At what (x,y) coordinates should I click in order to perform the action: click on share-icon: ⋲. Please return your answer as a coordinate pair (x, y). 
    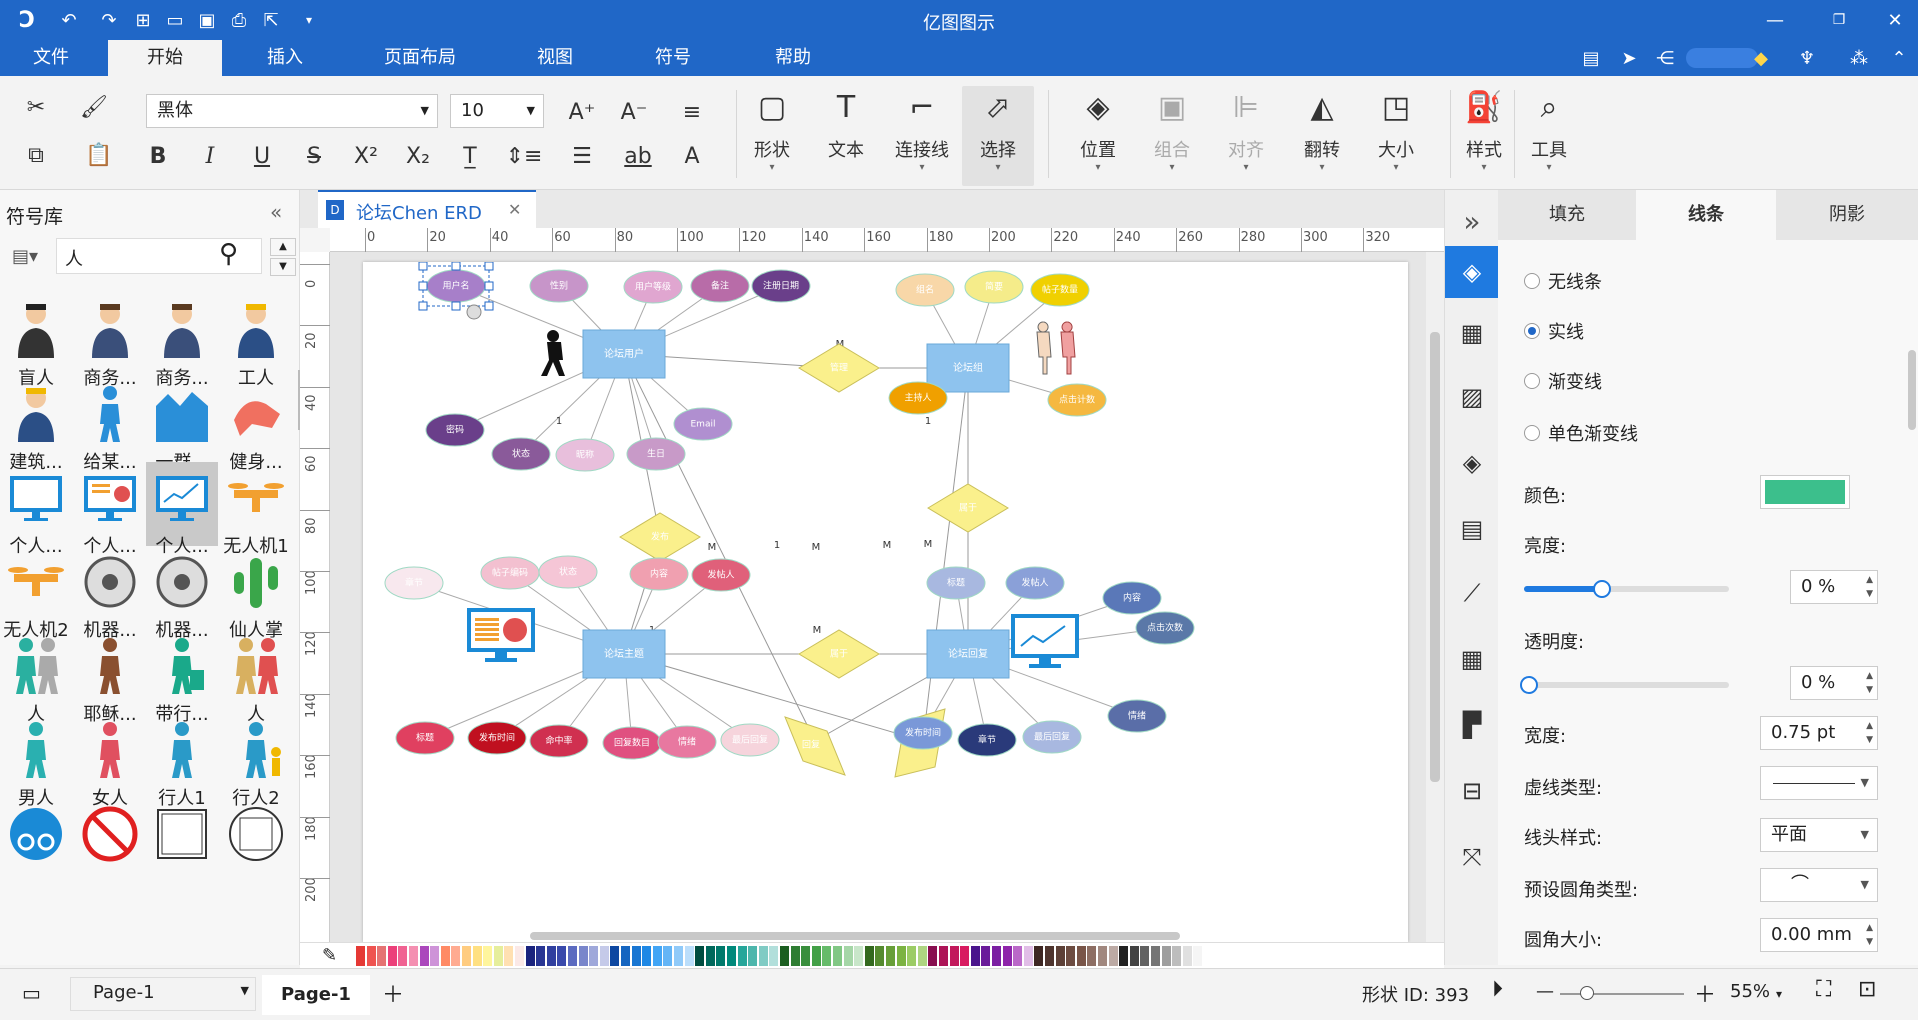
    Looking at the image, I should click on (1665, 58).